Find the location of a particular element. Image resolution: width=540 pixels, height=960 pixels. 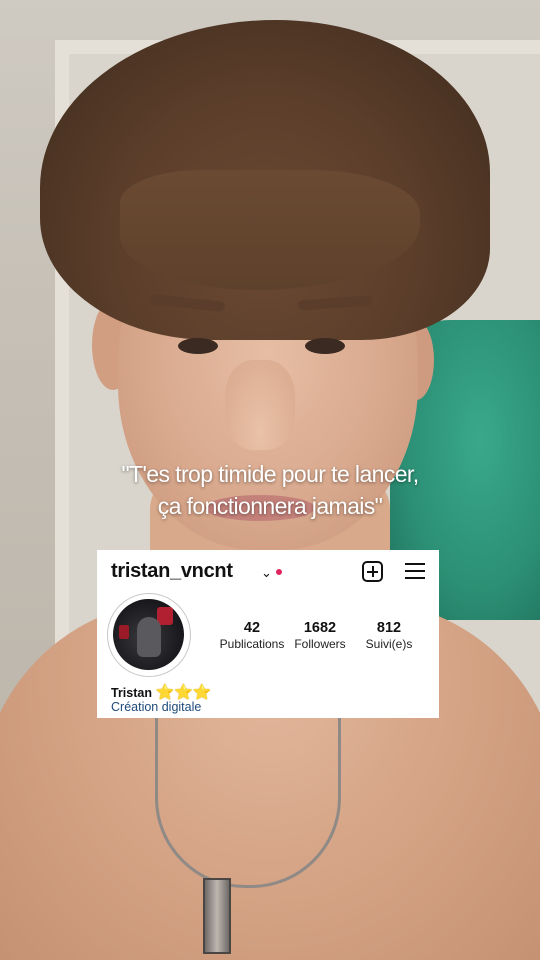

stat-followers: 1682 Followers is located at coordinates (320, 636).